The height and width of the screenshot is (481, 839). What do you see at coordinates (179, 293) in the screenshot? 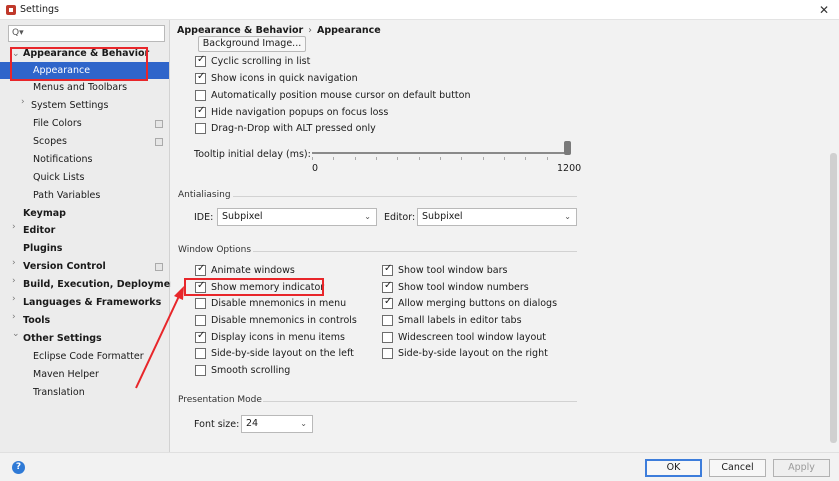
I see `arrow-head` at bounding box center [179, 293].